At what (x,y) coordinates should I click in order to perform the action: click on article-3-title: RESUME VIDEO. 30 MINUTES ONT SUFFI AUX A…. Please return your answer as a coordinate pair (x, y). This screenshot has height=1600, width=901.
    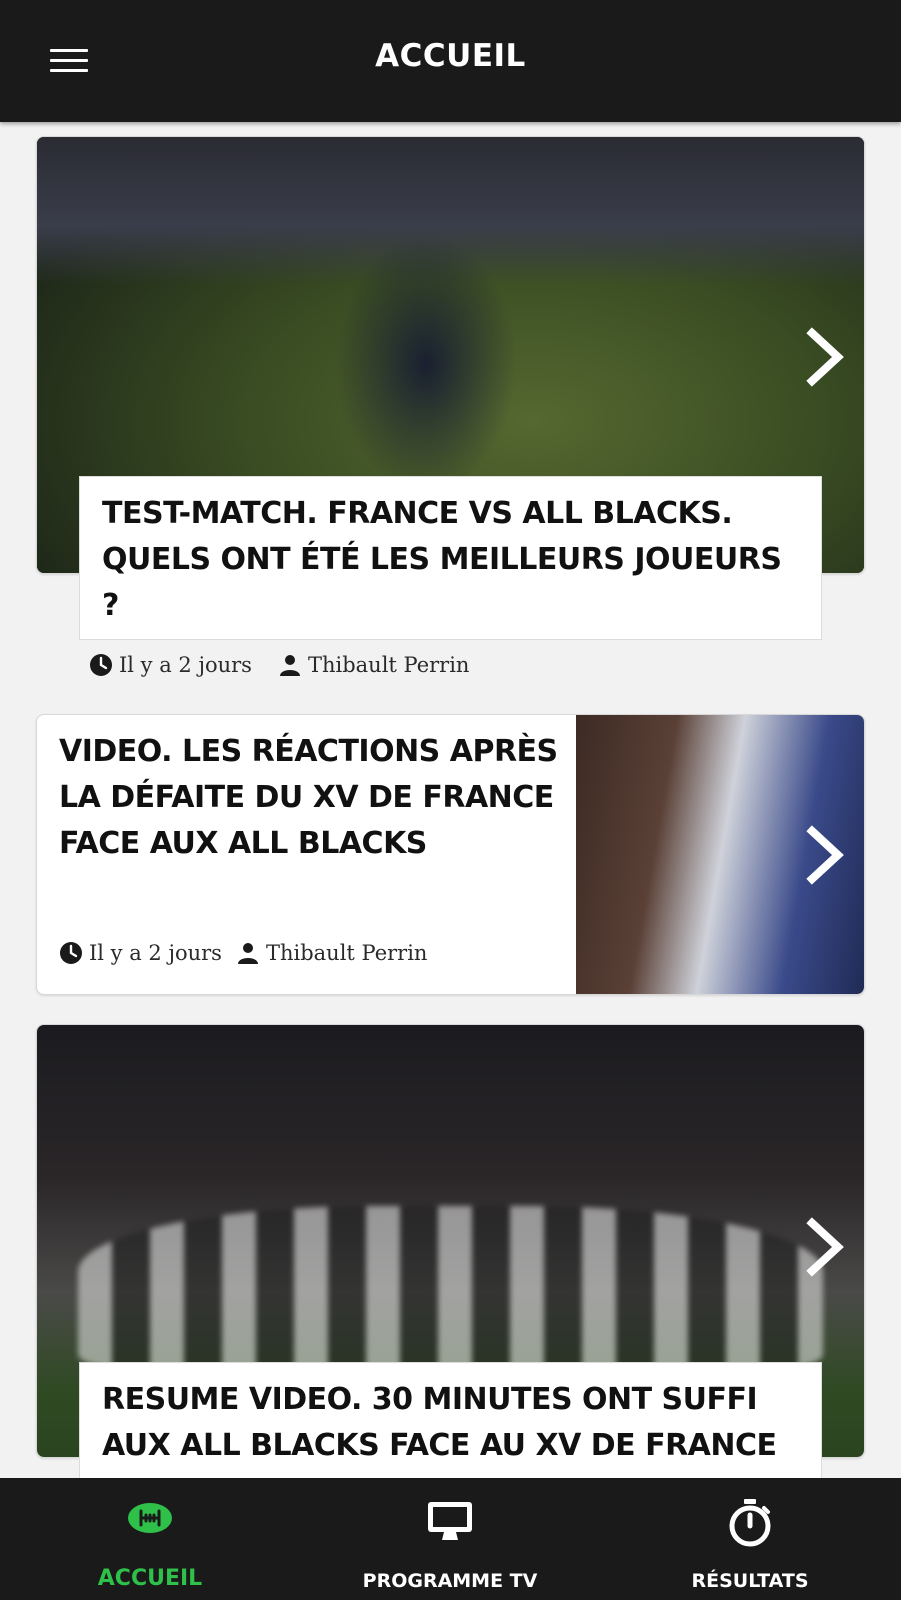
    Looking at the image, I should click on (439, 1422).